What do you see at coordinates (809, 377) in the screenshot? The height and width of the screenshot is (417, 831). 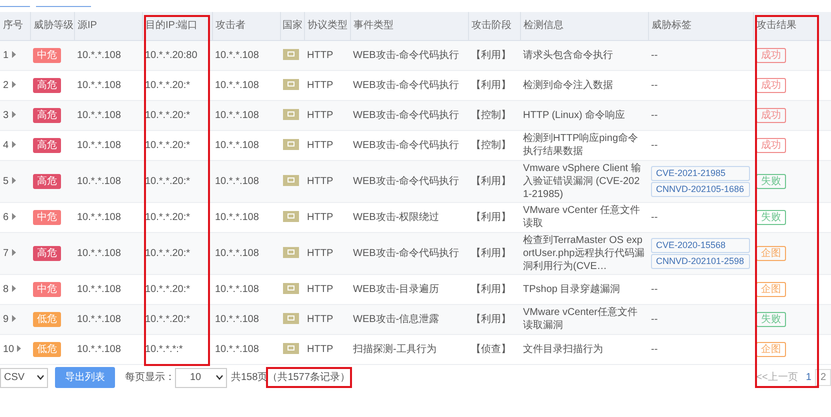 I see `page-link: 1` at bounding box center [809, 377].